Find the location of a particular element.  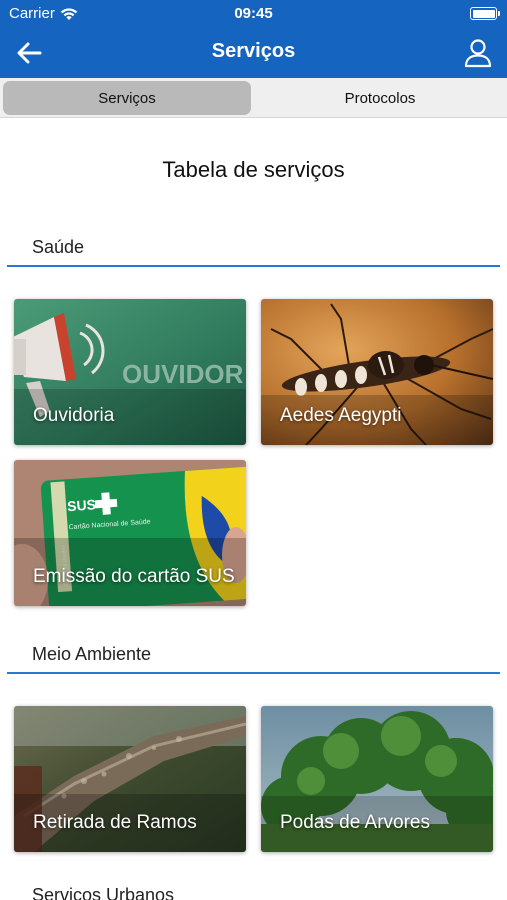

svg-text: SUS is located at coordinates (82, 505).